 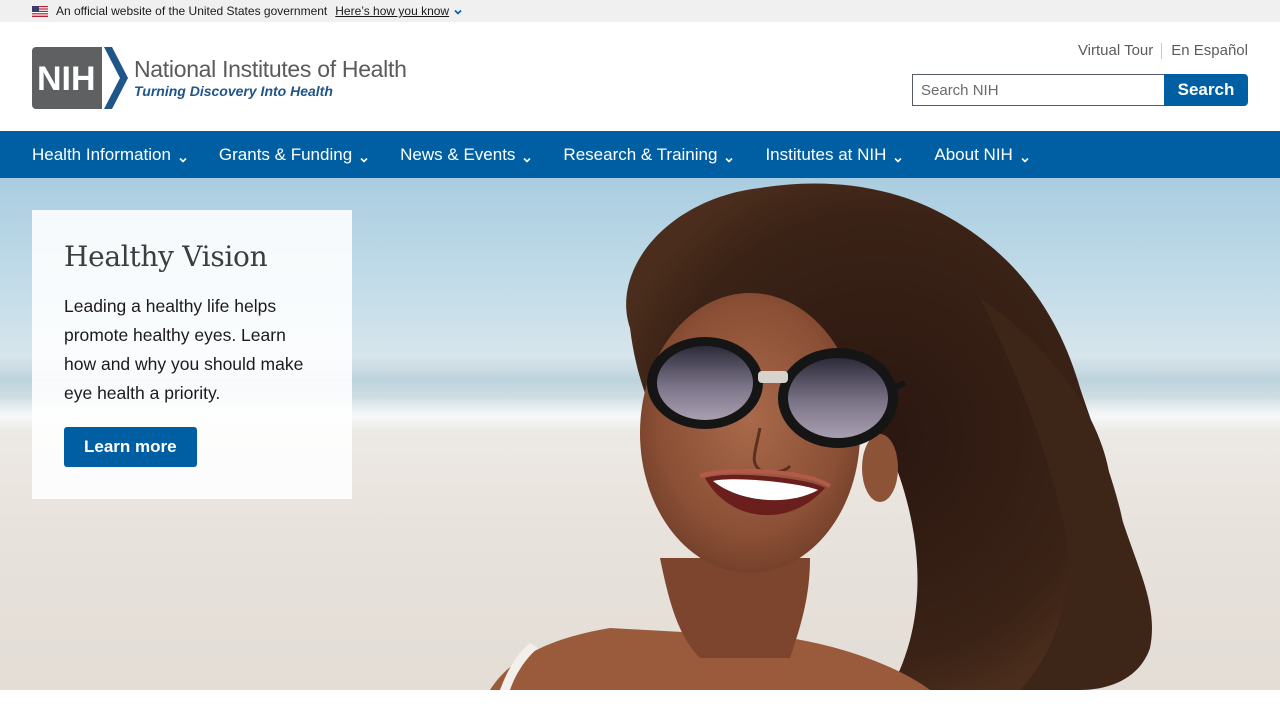 I want to click on nav-item-health-information: Health Information, so click(x=110, y=155).